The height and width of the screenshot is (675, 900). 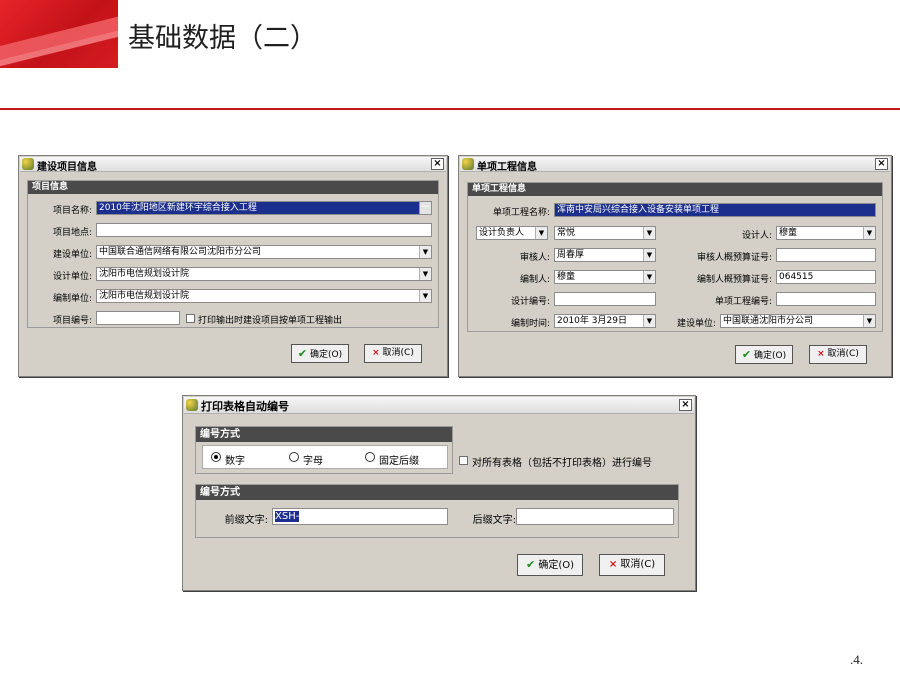 What do you see at coordinates (190, 318) in the screenshot?
I see `print-by-project-checkbox` at bounding box center [190, 318].